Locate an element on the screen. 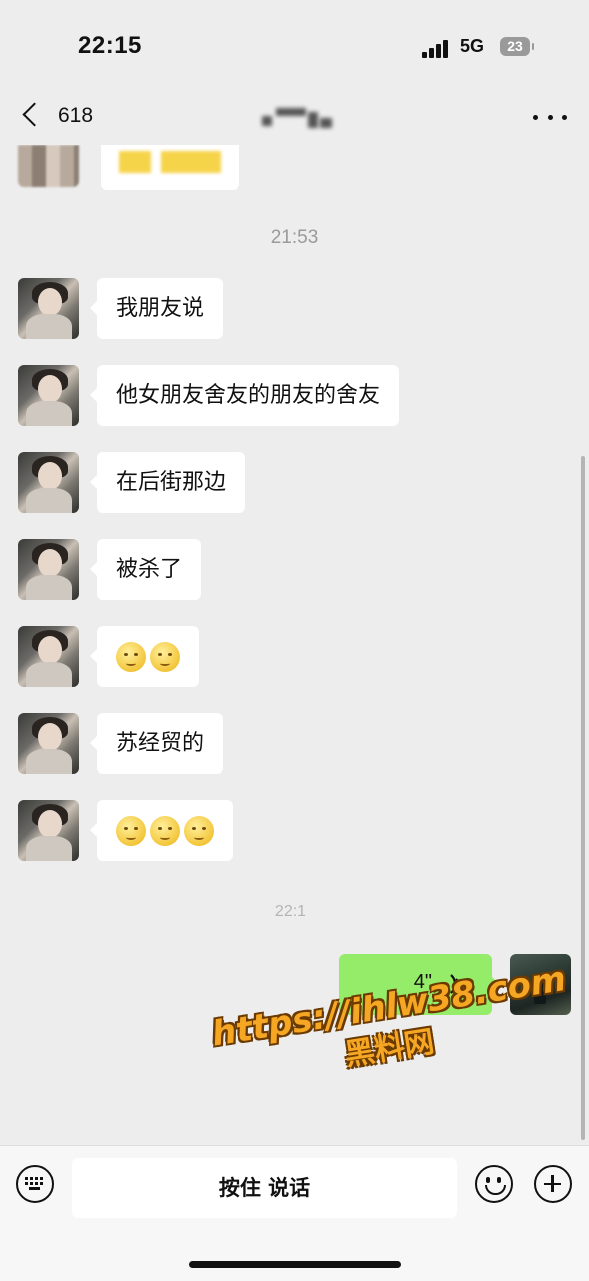 The height and width of the screenshot is (1281, 589). message-bubble: 我朋友说 is located at coordinates (156, 308).